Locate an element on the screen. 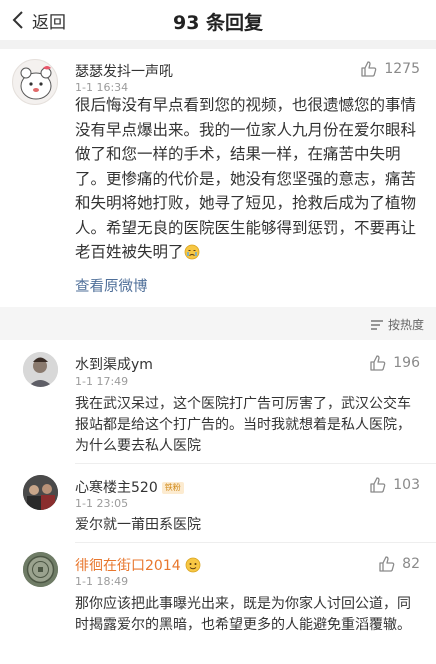 Image resolution: width=436 pixels, height=664 pixels. like-button: 1275 is located at coordinates (390, 69).